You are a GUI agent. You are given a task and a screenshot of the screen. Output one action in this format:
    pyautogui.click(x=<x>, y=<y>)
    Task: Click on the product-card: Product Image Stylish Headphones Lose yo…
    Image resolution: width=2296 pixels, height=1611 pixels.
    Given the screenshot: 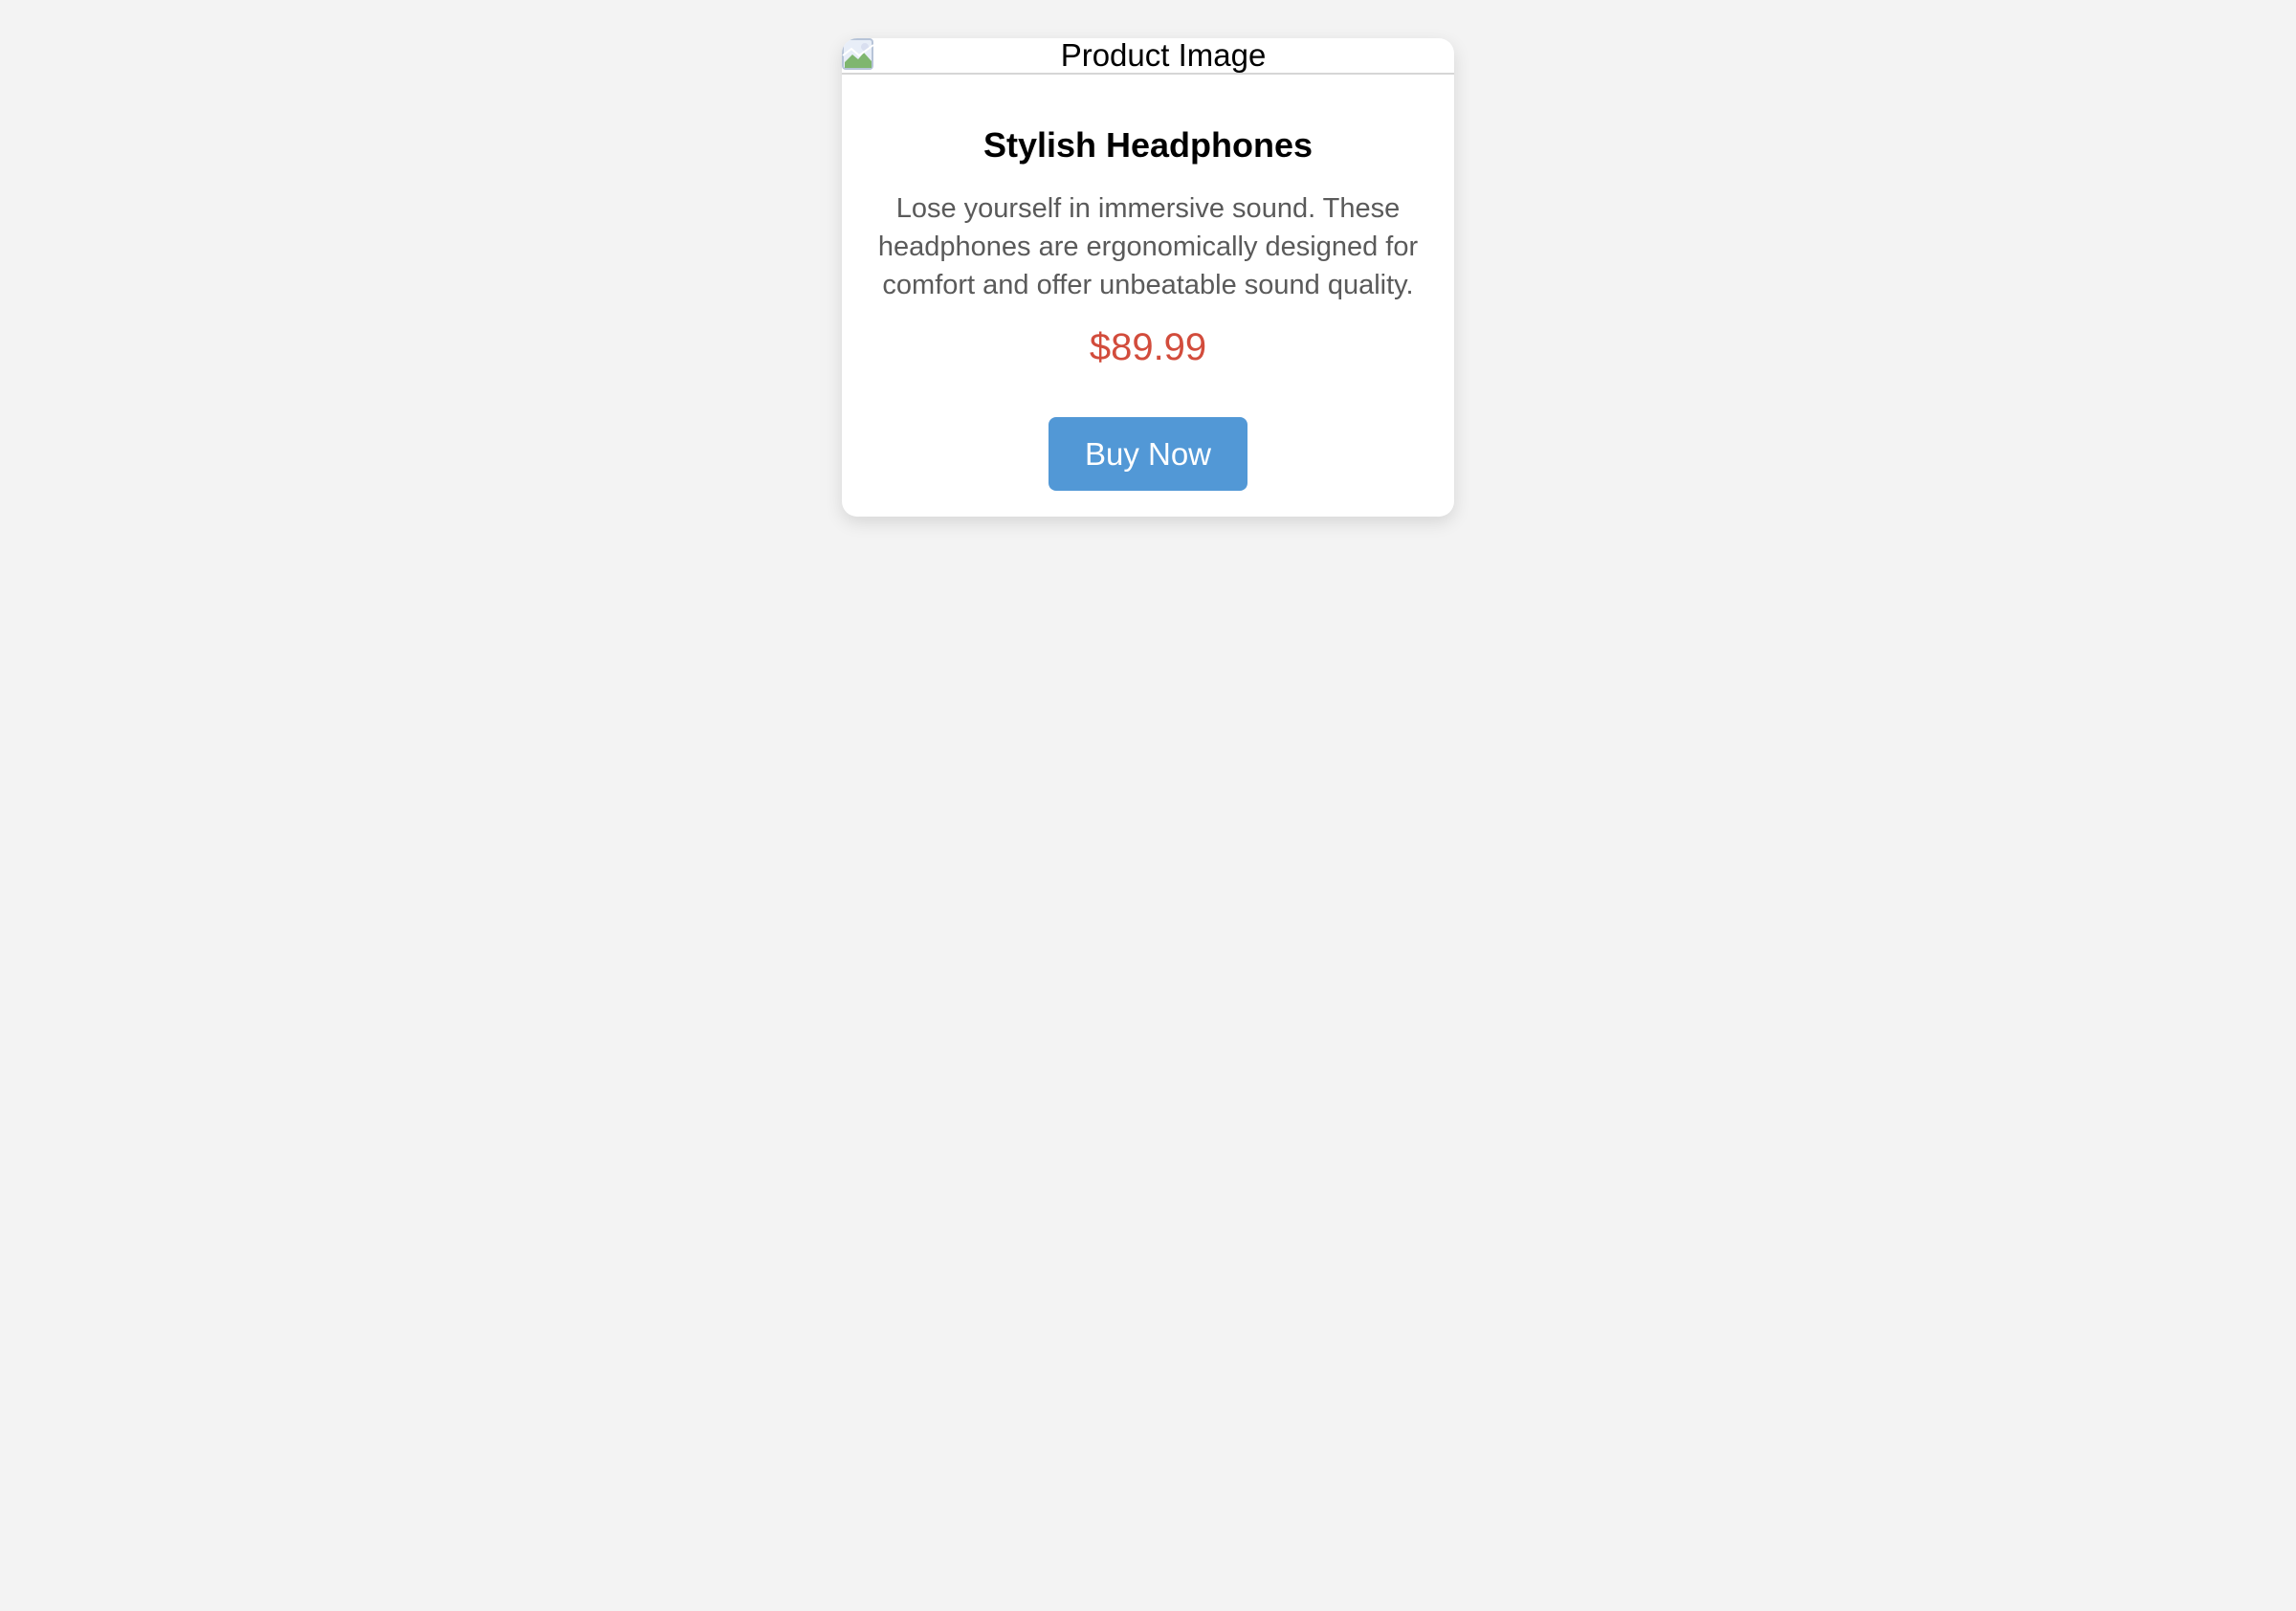 What is the action you would take?
    pyautogui.click(x=1148, y=278)
    